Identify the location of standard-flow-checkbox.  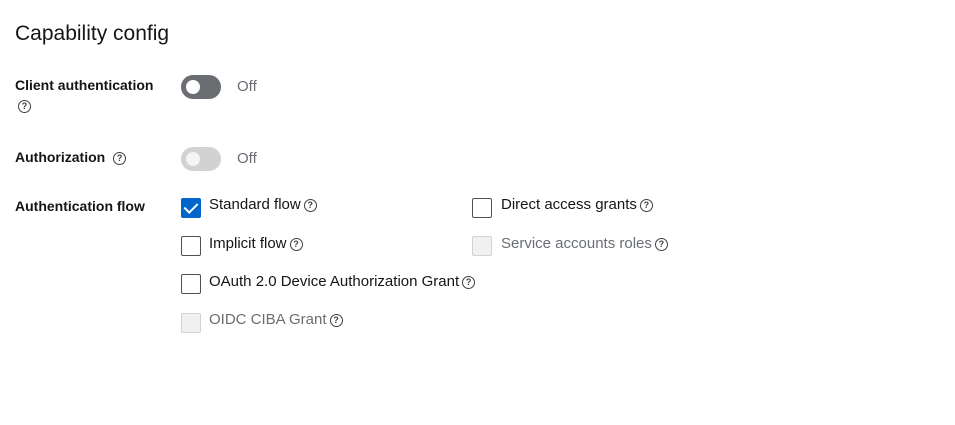
(191, 208).